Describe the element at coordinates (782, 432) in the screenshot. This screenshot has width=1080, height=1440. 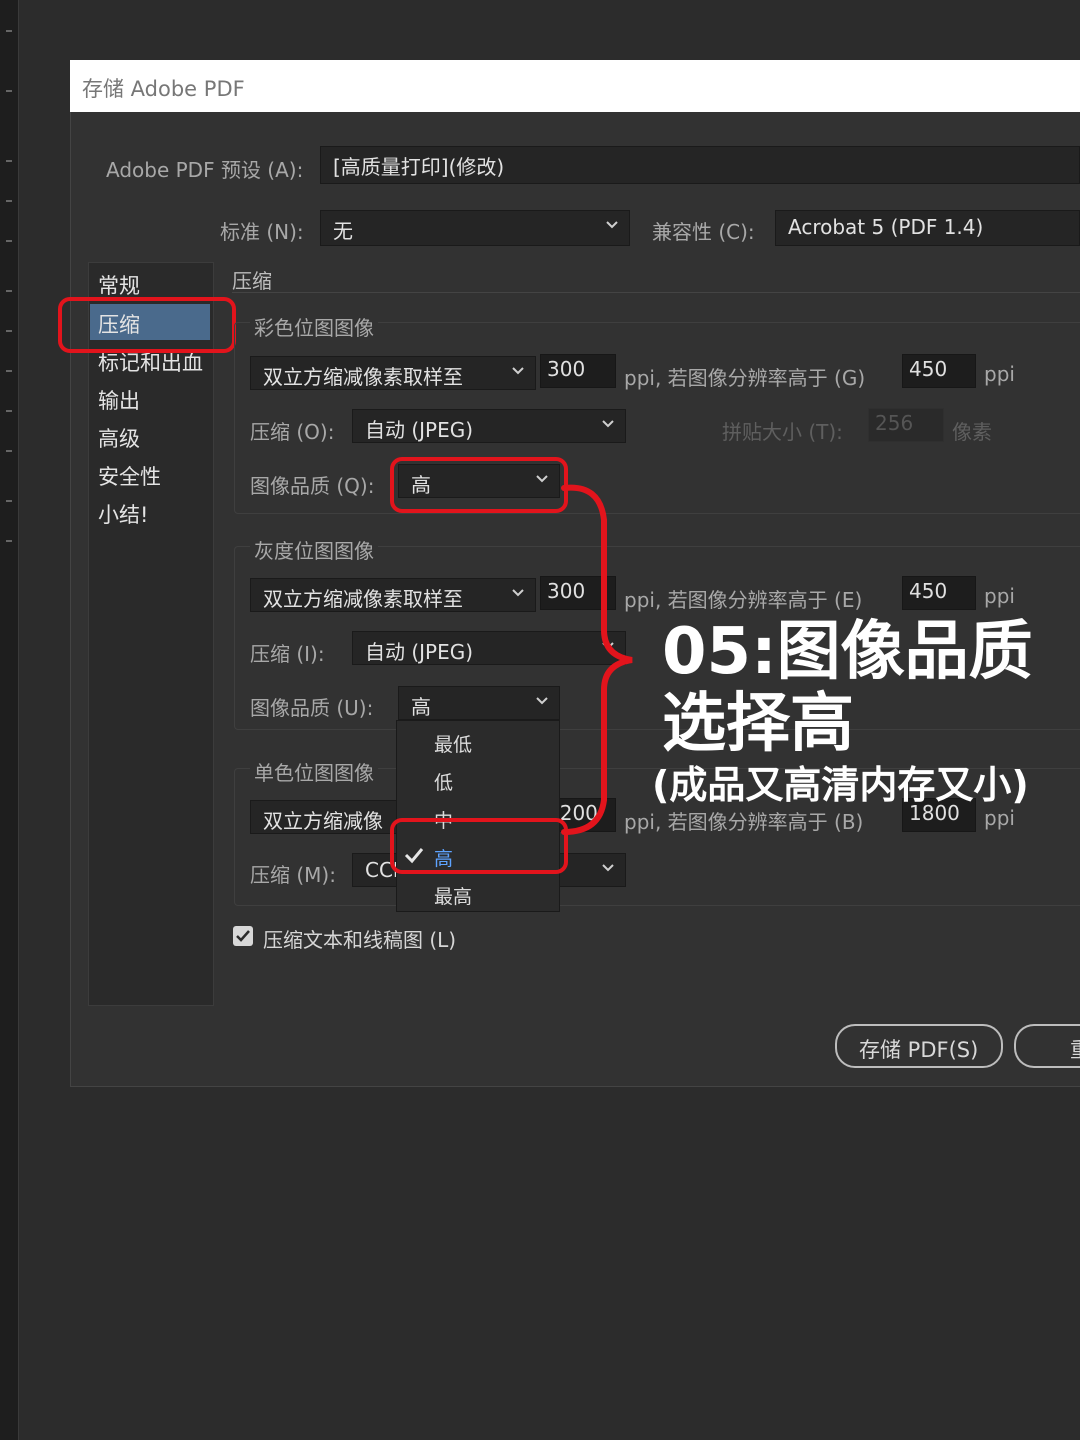
I see `tile-size-label: 拼贴大小 (T):` at that location.